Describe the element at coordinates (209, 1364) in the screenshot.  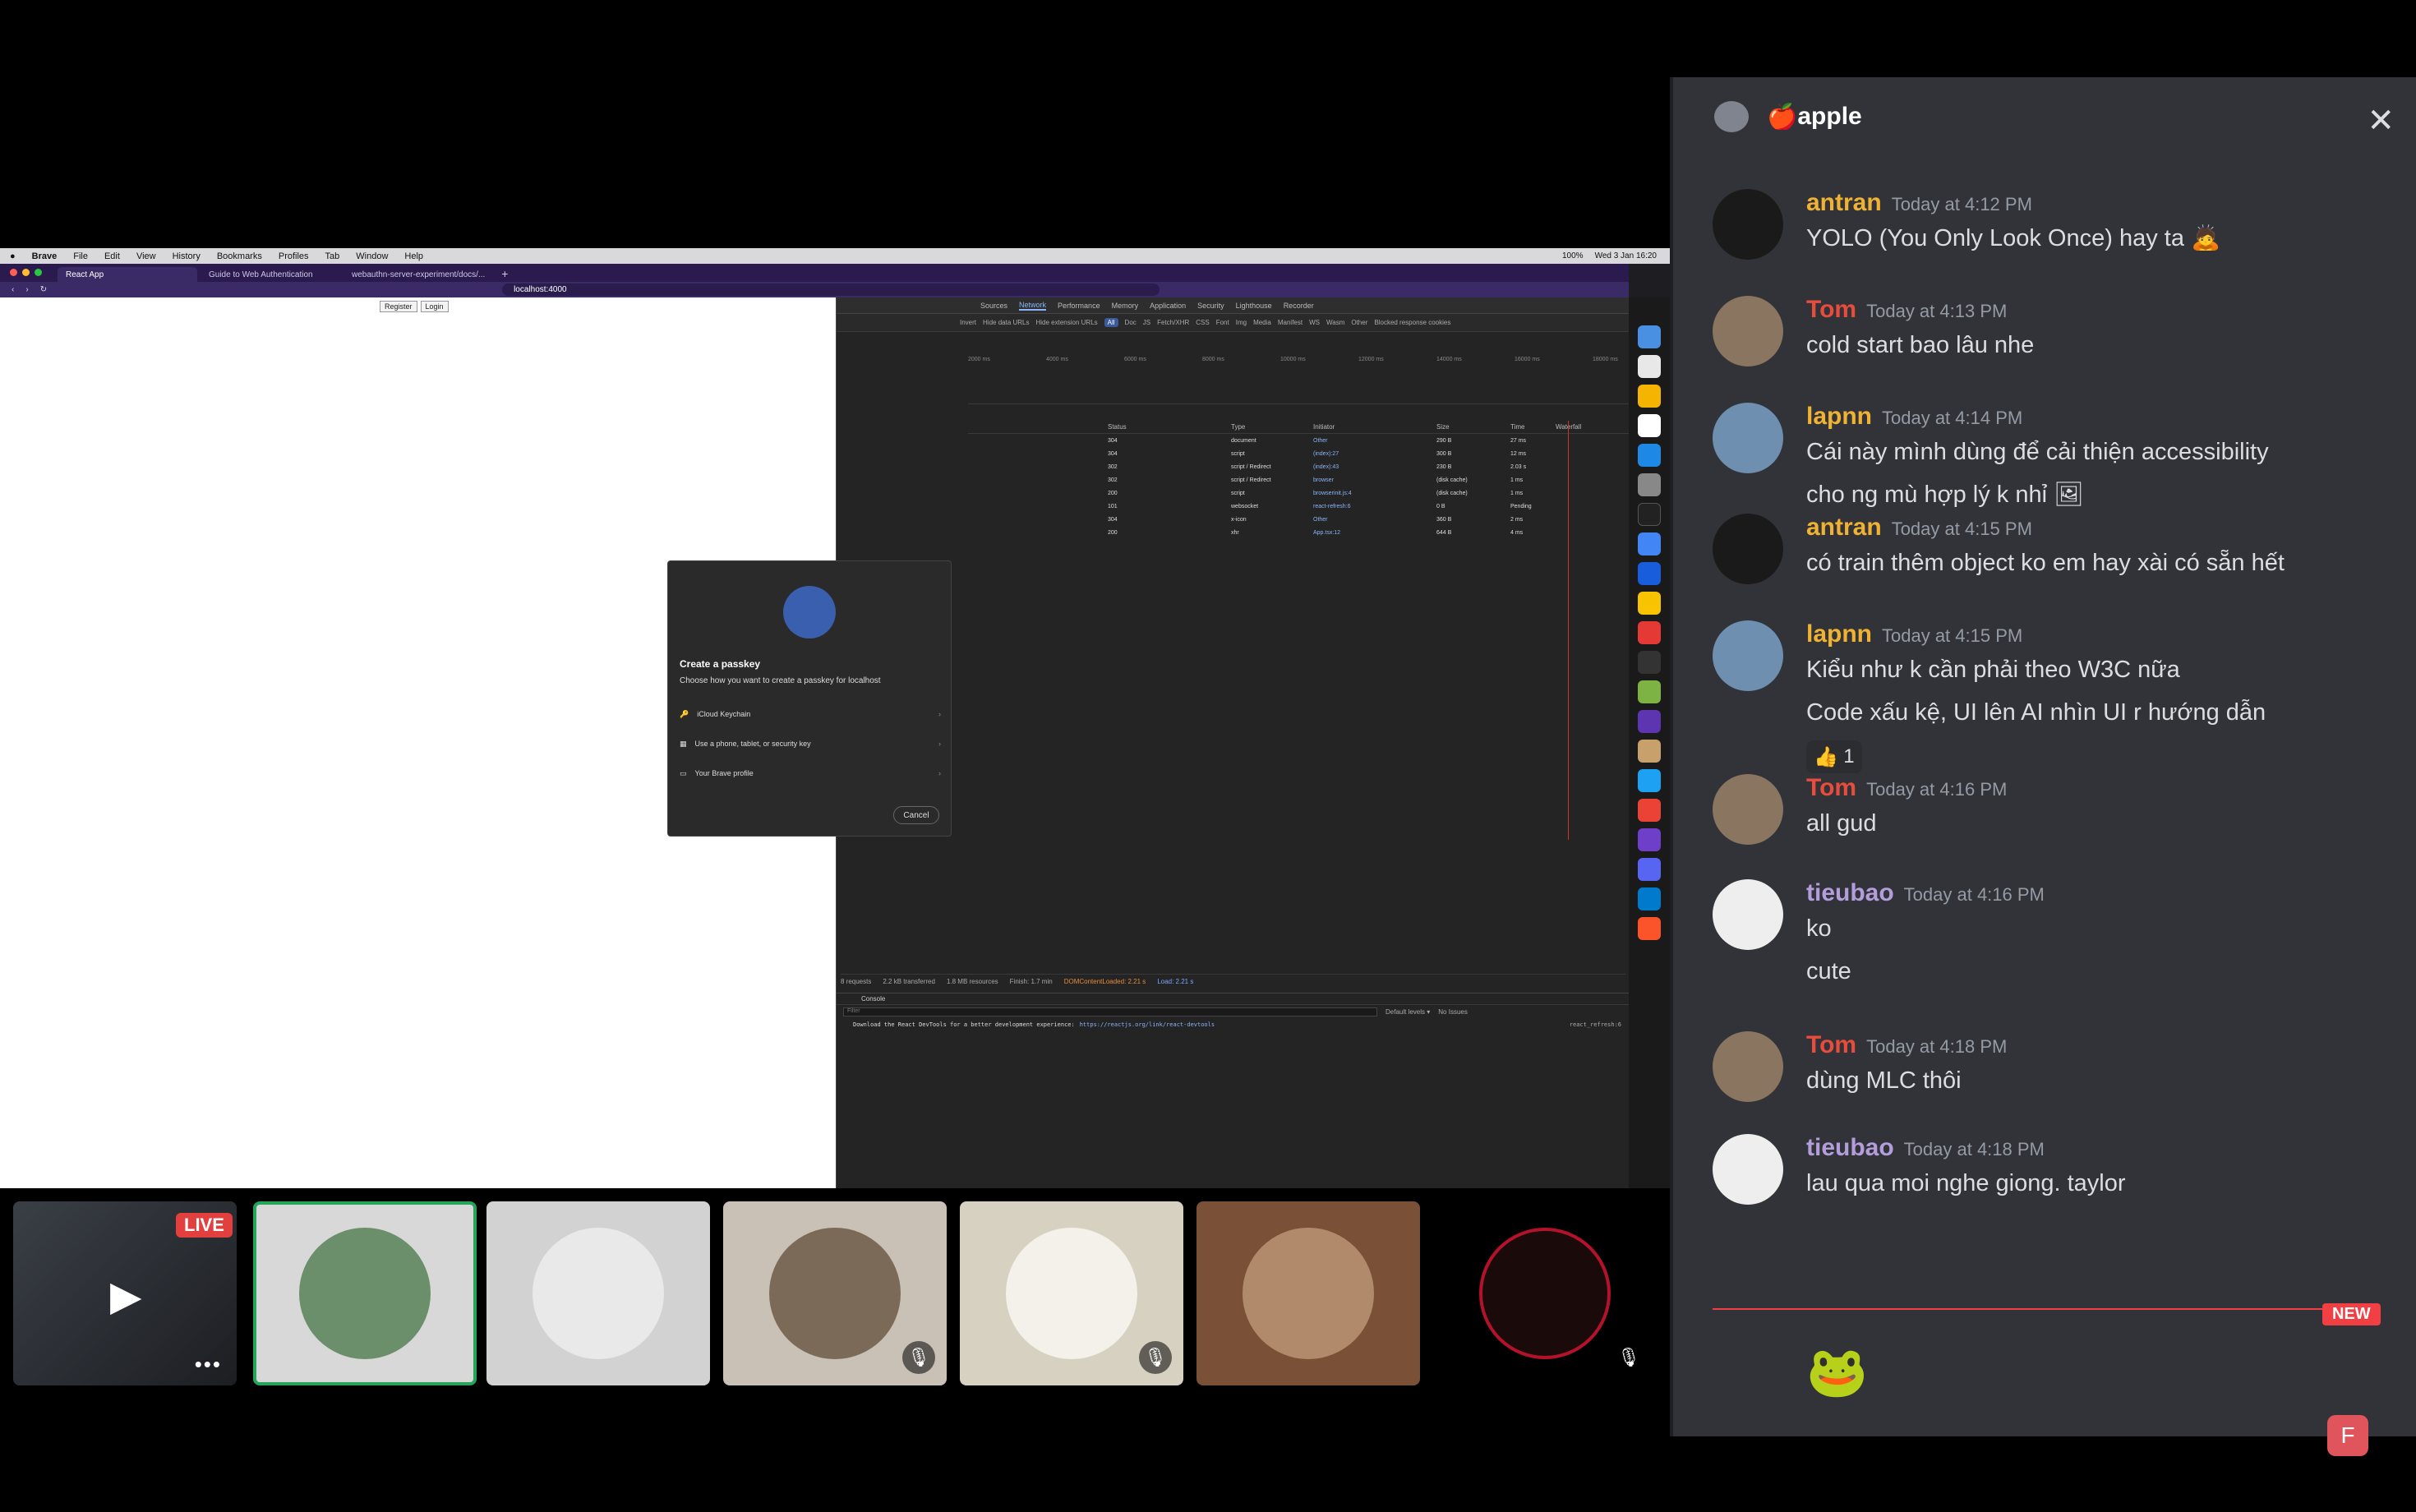
I see `more-options-icon: •••` at that location.